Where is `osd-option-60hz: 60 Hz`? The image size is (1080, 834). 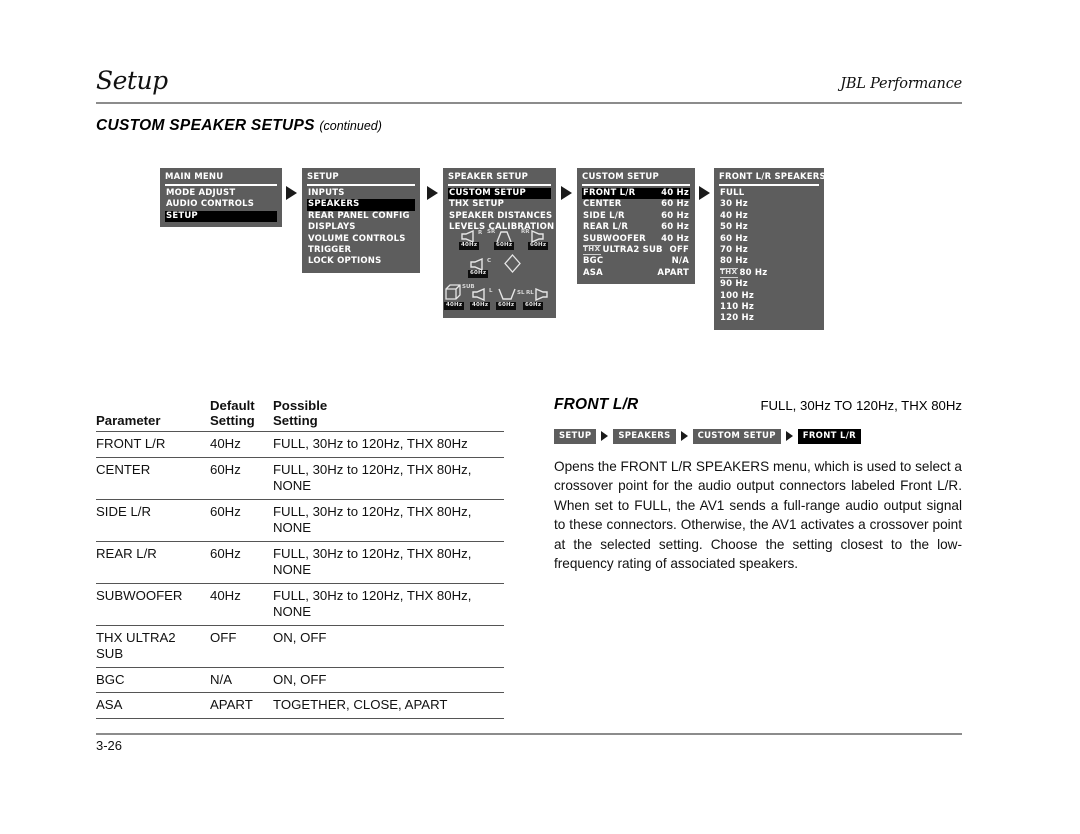
osd-option-60hz: 60 Hz is located at coordinates (769, 239).